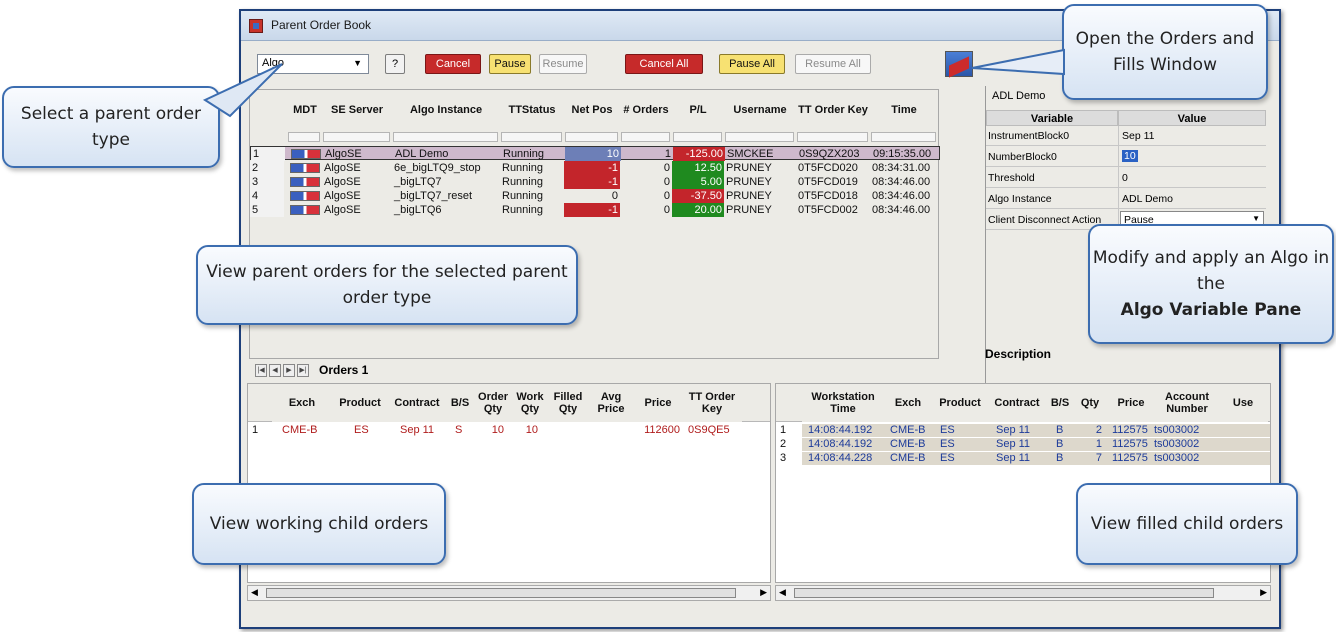 The image size is (1336, 632). What do you see at coordinates (664, 64) in the screenshot?
I see `cancel-all-button: Cancel All` at bounding box center [664, 64].